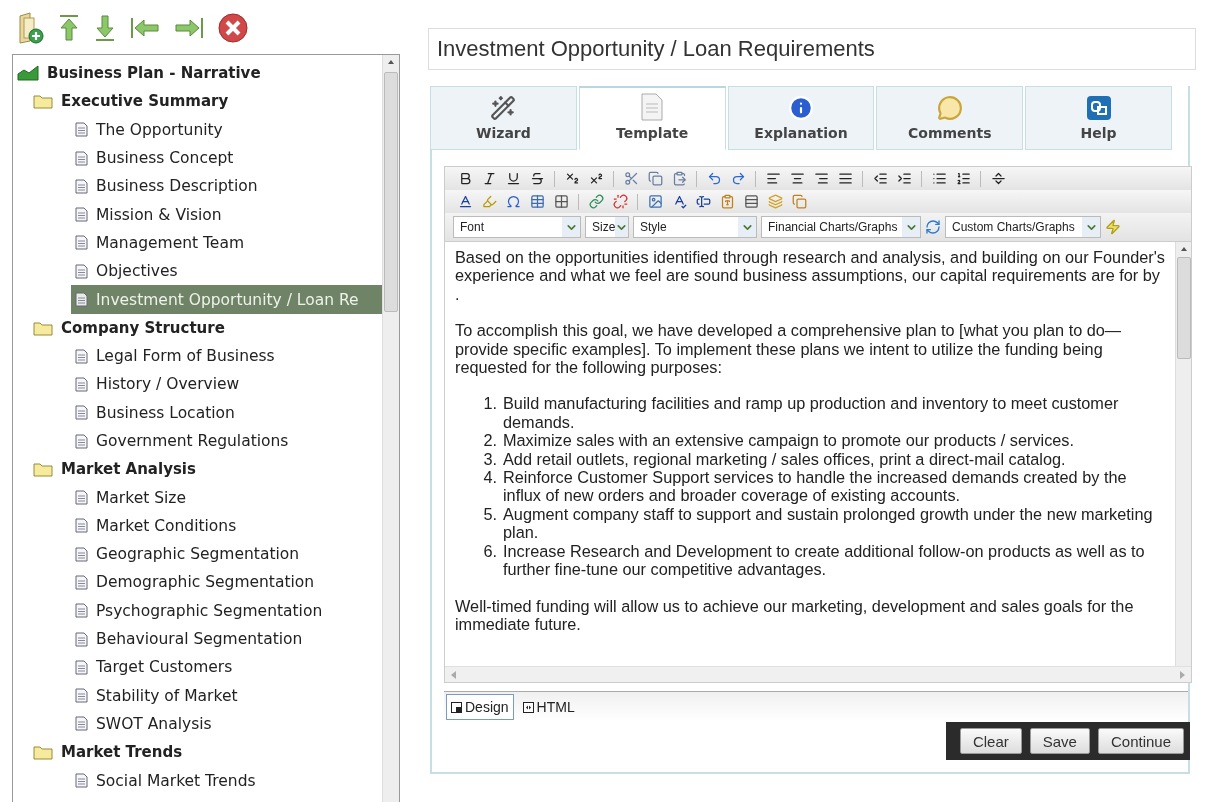  Describe the element at coordinates (226, 724) in the screenshot. I see `tree-item: SWOT Analysis` at that location.